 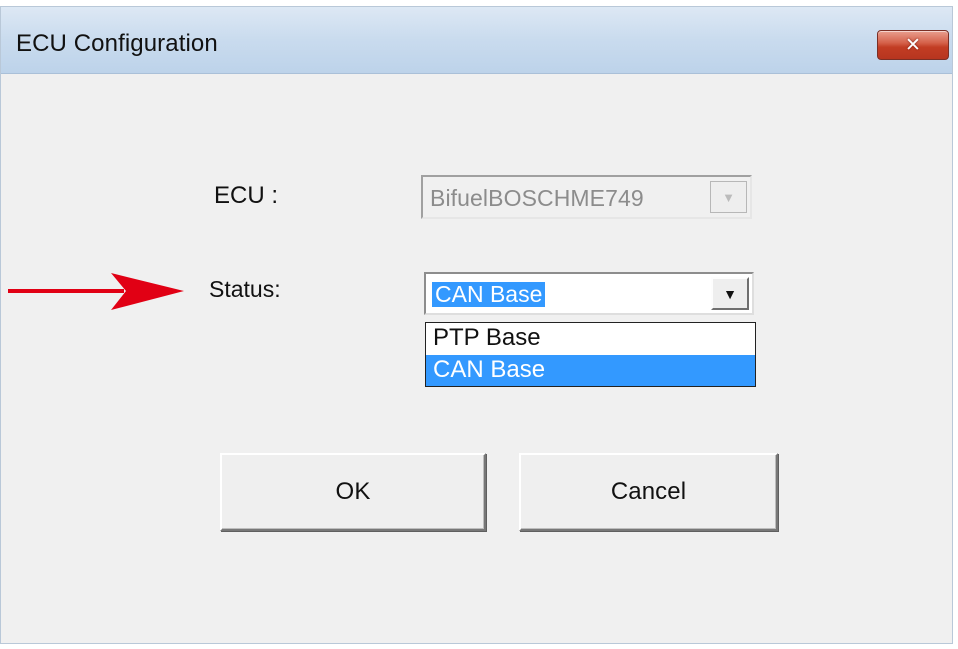 What do you see at coordinates (117, 43) in the screenshot?
I see `dialog-title: ECU Configuration` at bounding box center [117, 43].